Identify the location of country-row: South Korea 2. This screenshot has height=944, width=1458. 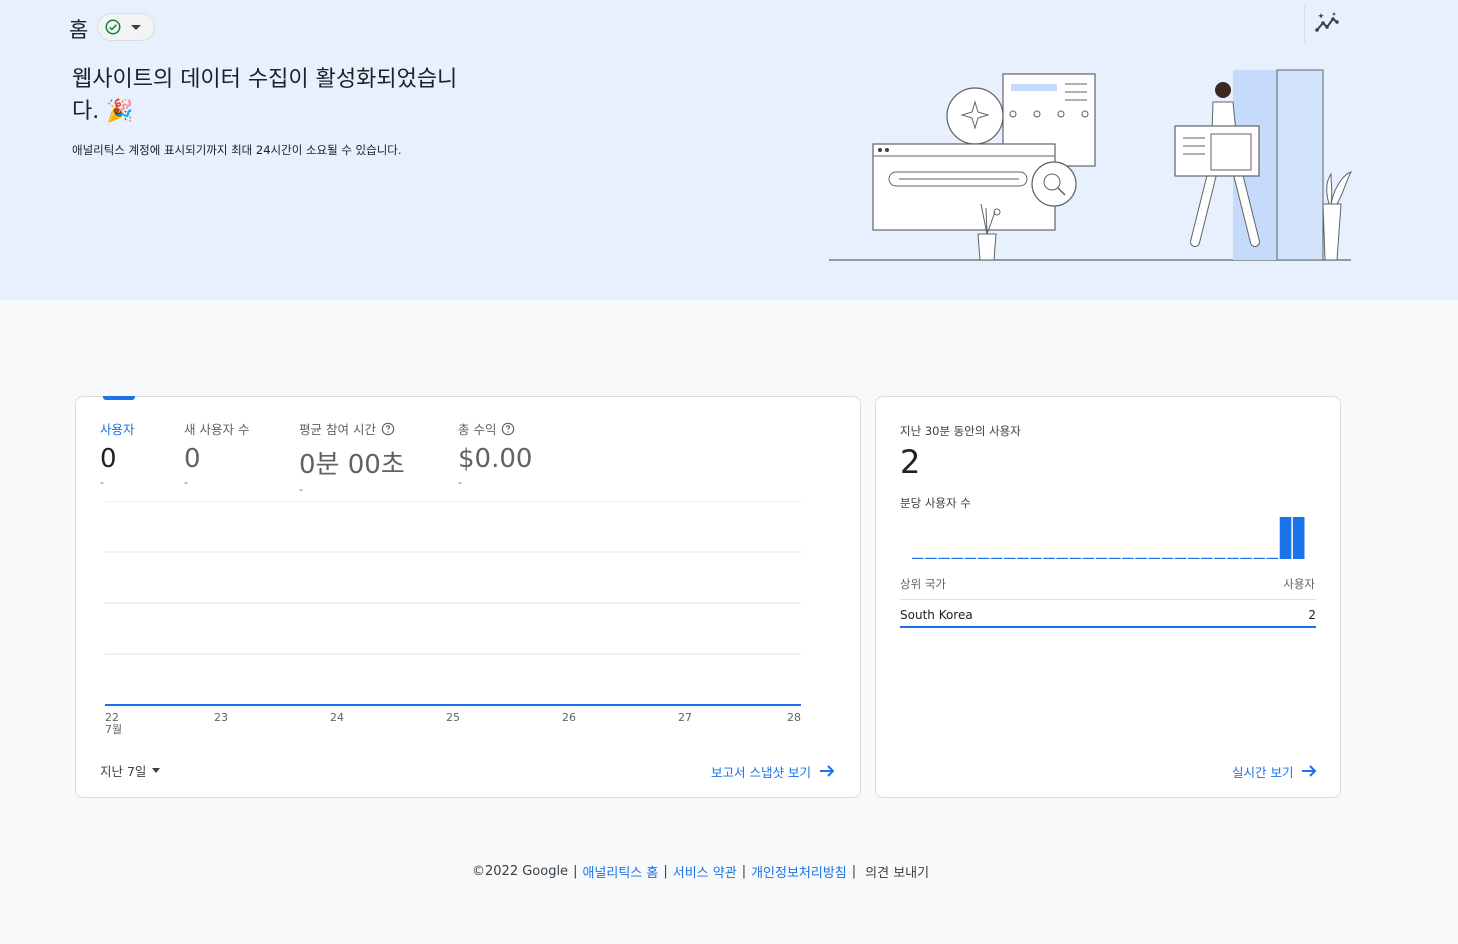
(1108, 614).